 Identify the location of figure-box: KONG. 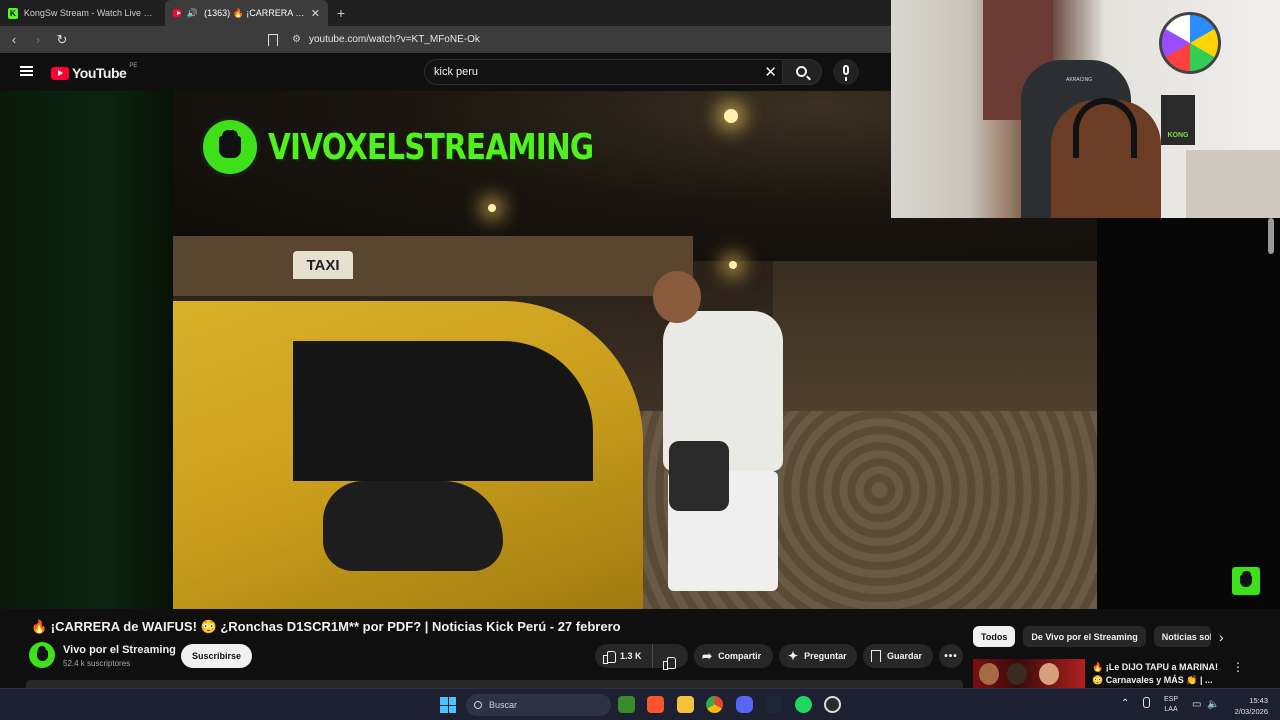
(1178, 120).